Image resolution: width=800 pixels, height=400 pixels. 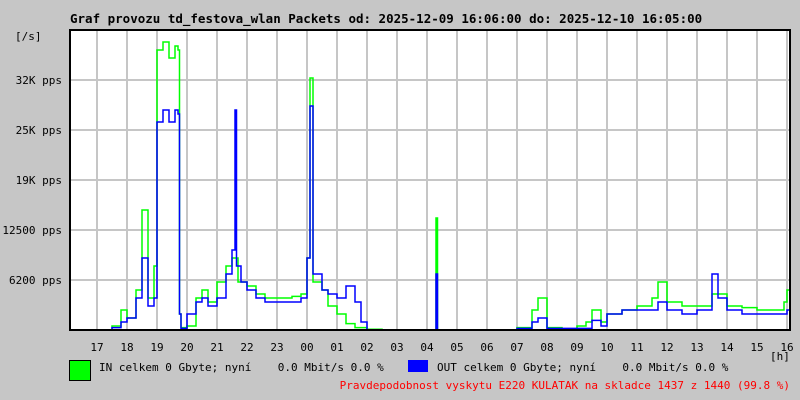 I want to click on x-tick-label: 04, so click(x=427, y=347).